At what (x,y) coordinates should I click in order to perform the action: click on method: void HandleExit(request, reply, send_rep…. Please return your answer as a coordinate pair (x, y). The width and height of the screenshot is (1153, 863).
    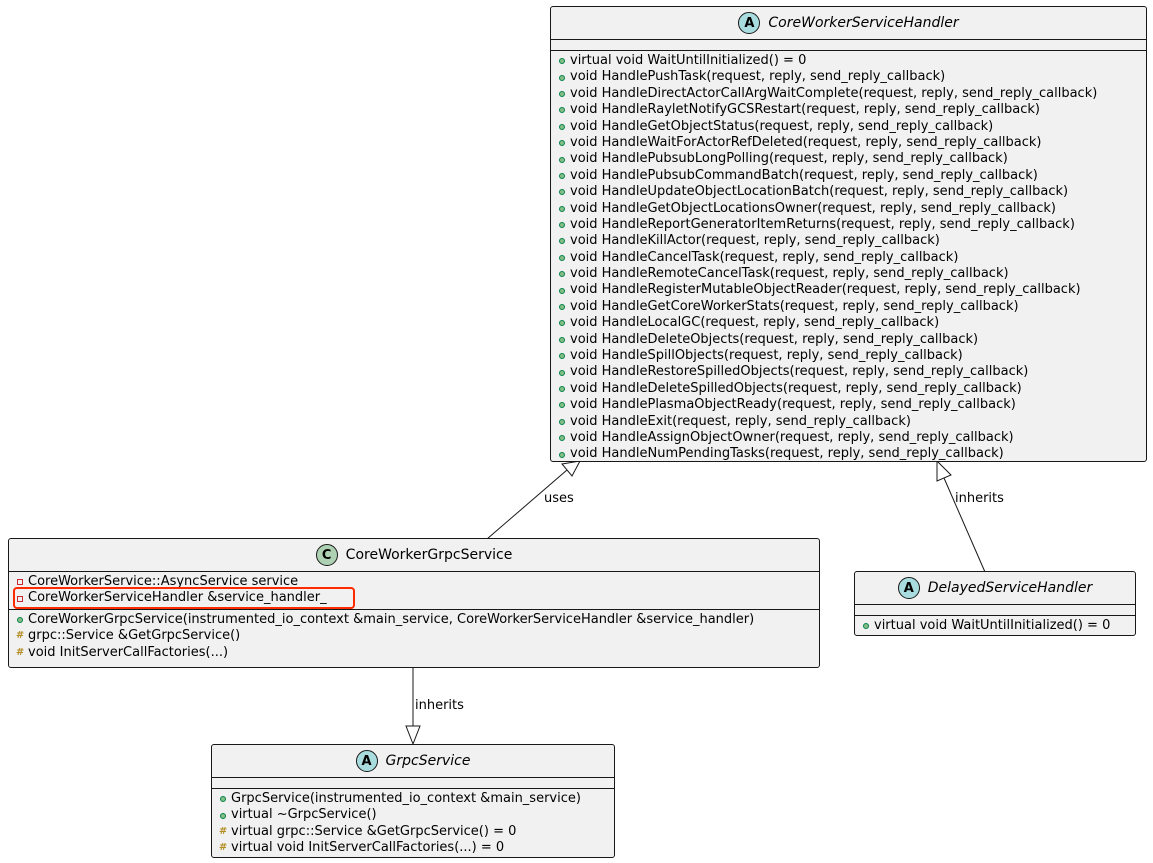
    Looking at the image, I should click on (852, 422).